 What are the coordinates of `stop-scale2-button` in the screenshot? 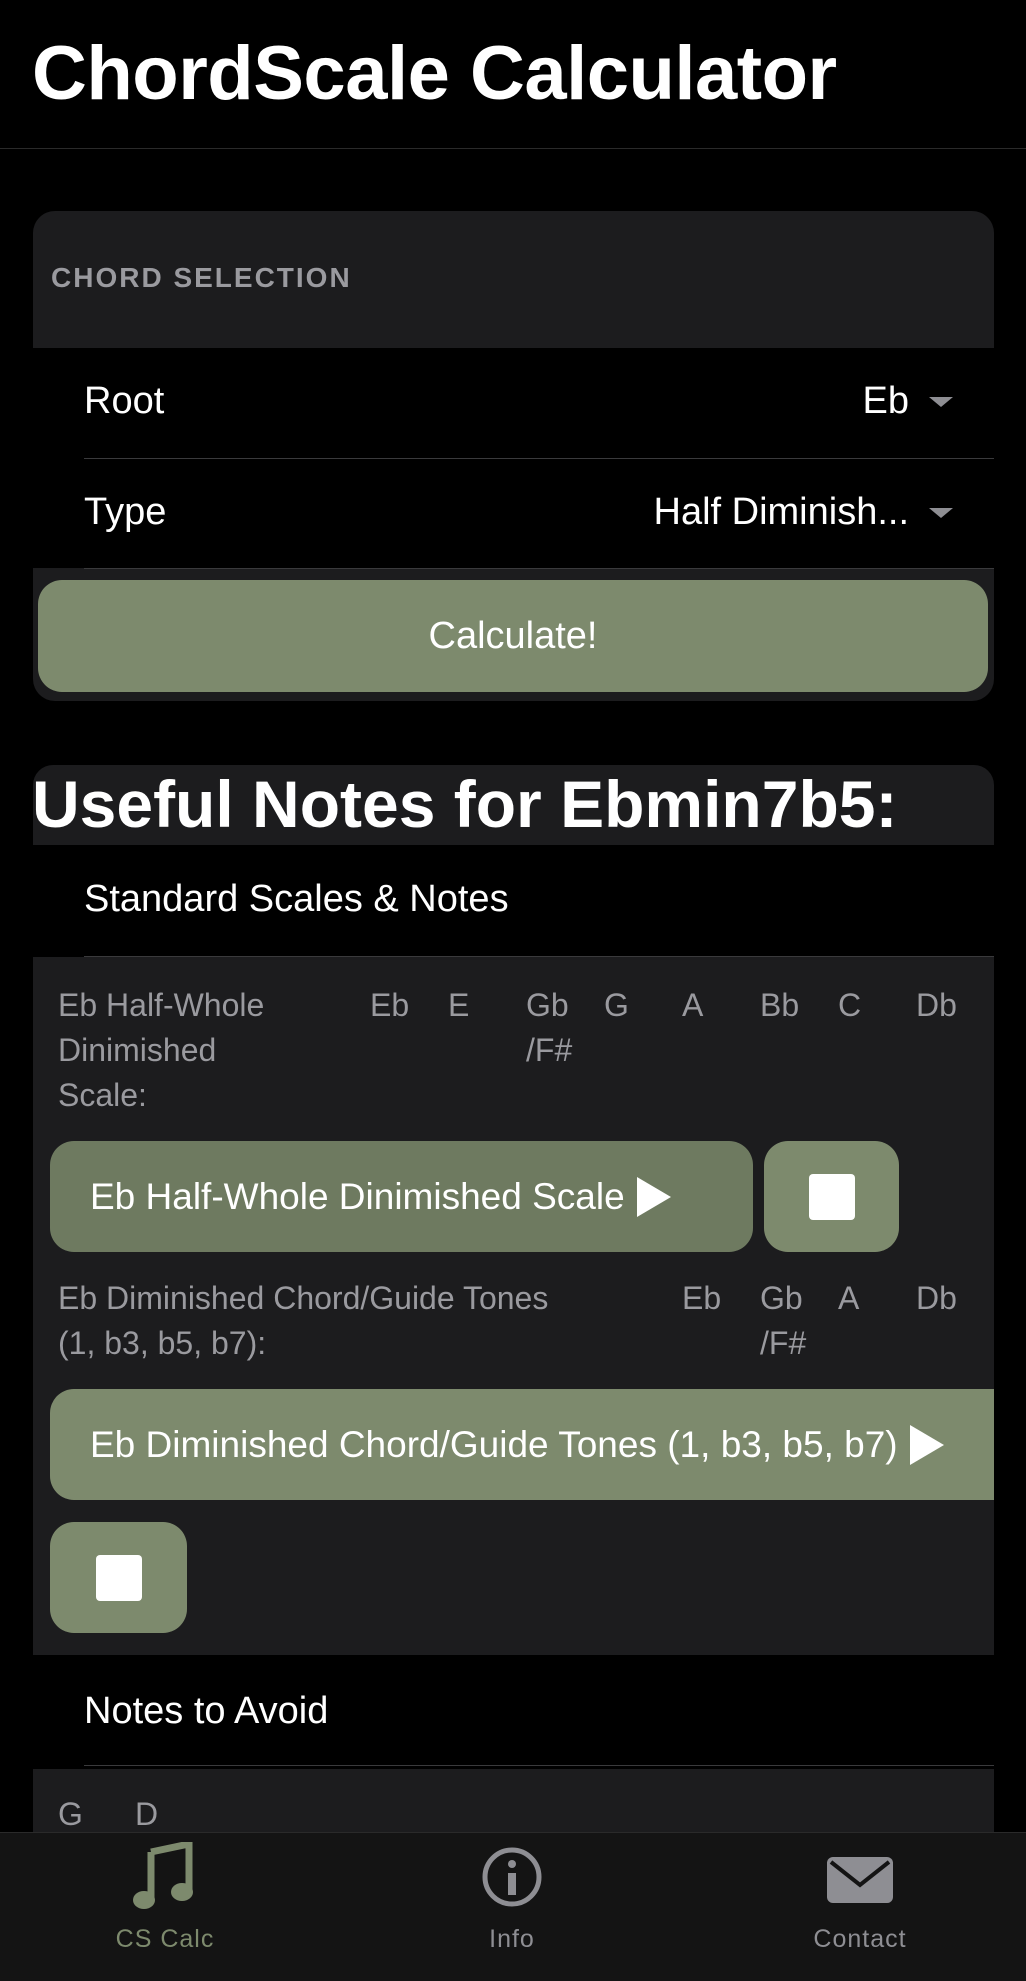 It's located at (118, 1577).